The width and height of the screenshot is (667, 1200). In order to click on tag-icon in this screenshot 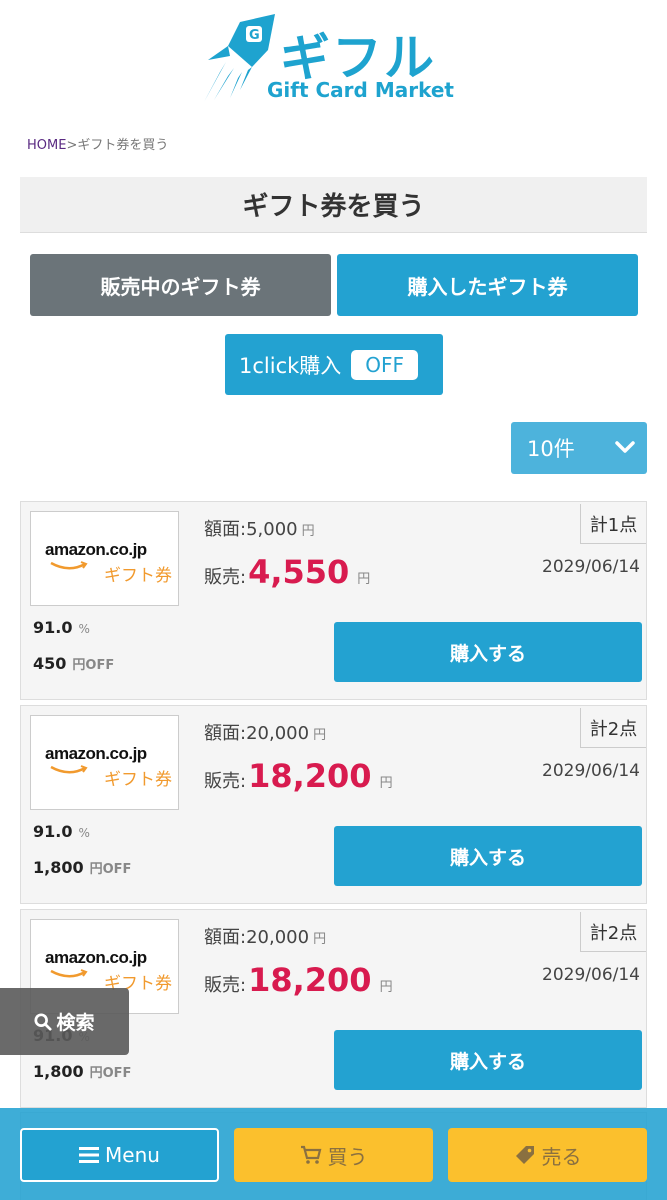, I will do `click(524, 1155)`.